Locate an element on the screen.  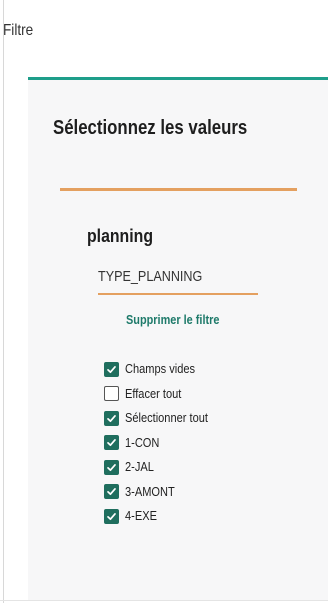
field-name: TYPE_PLANNING is located at coordinates (150, 276).